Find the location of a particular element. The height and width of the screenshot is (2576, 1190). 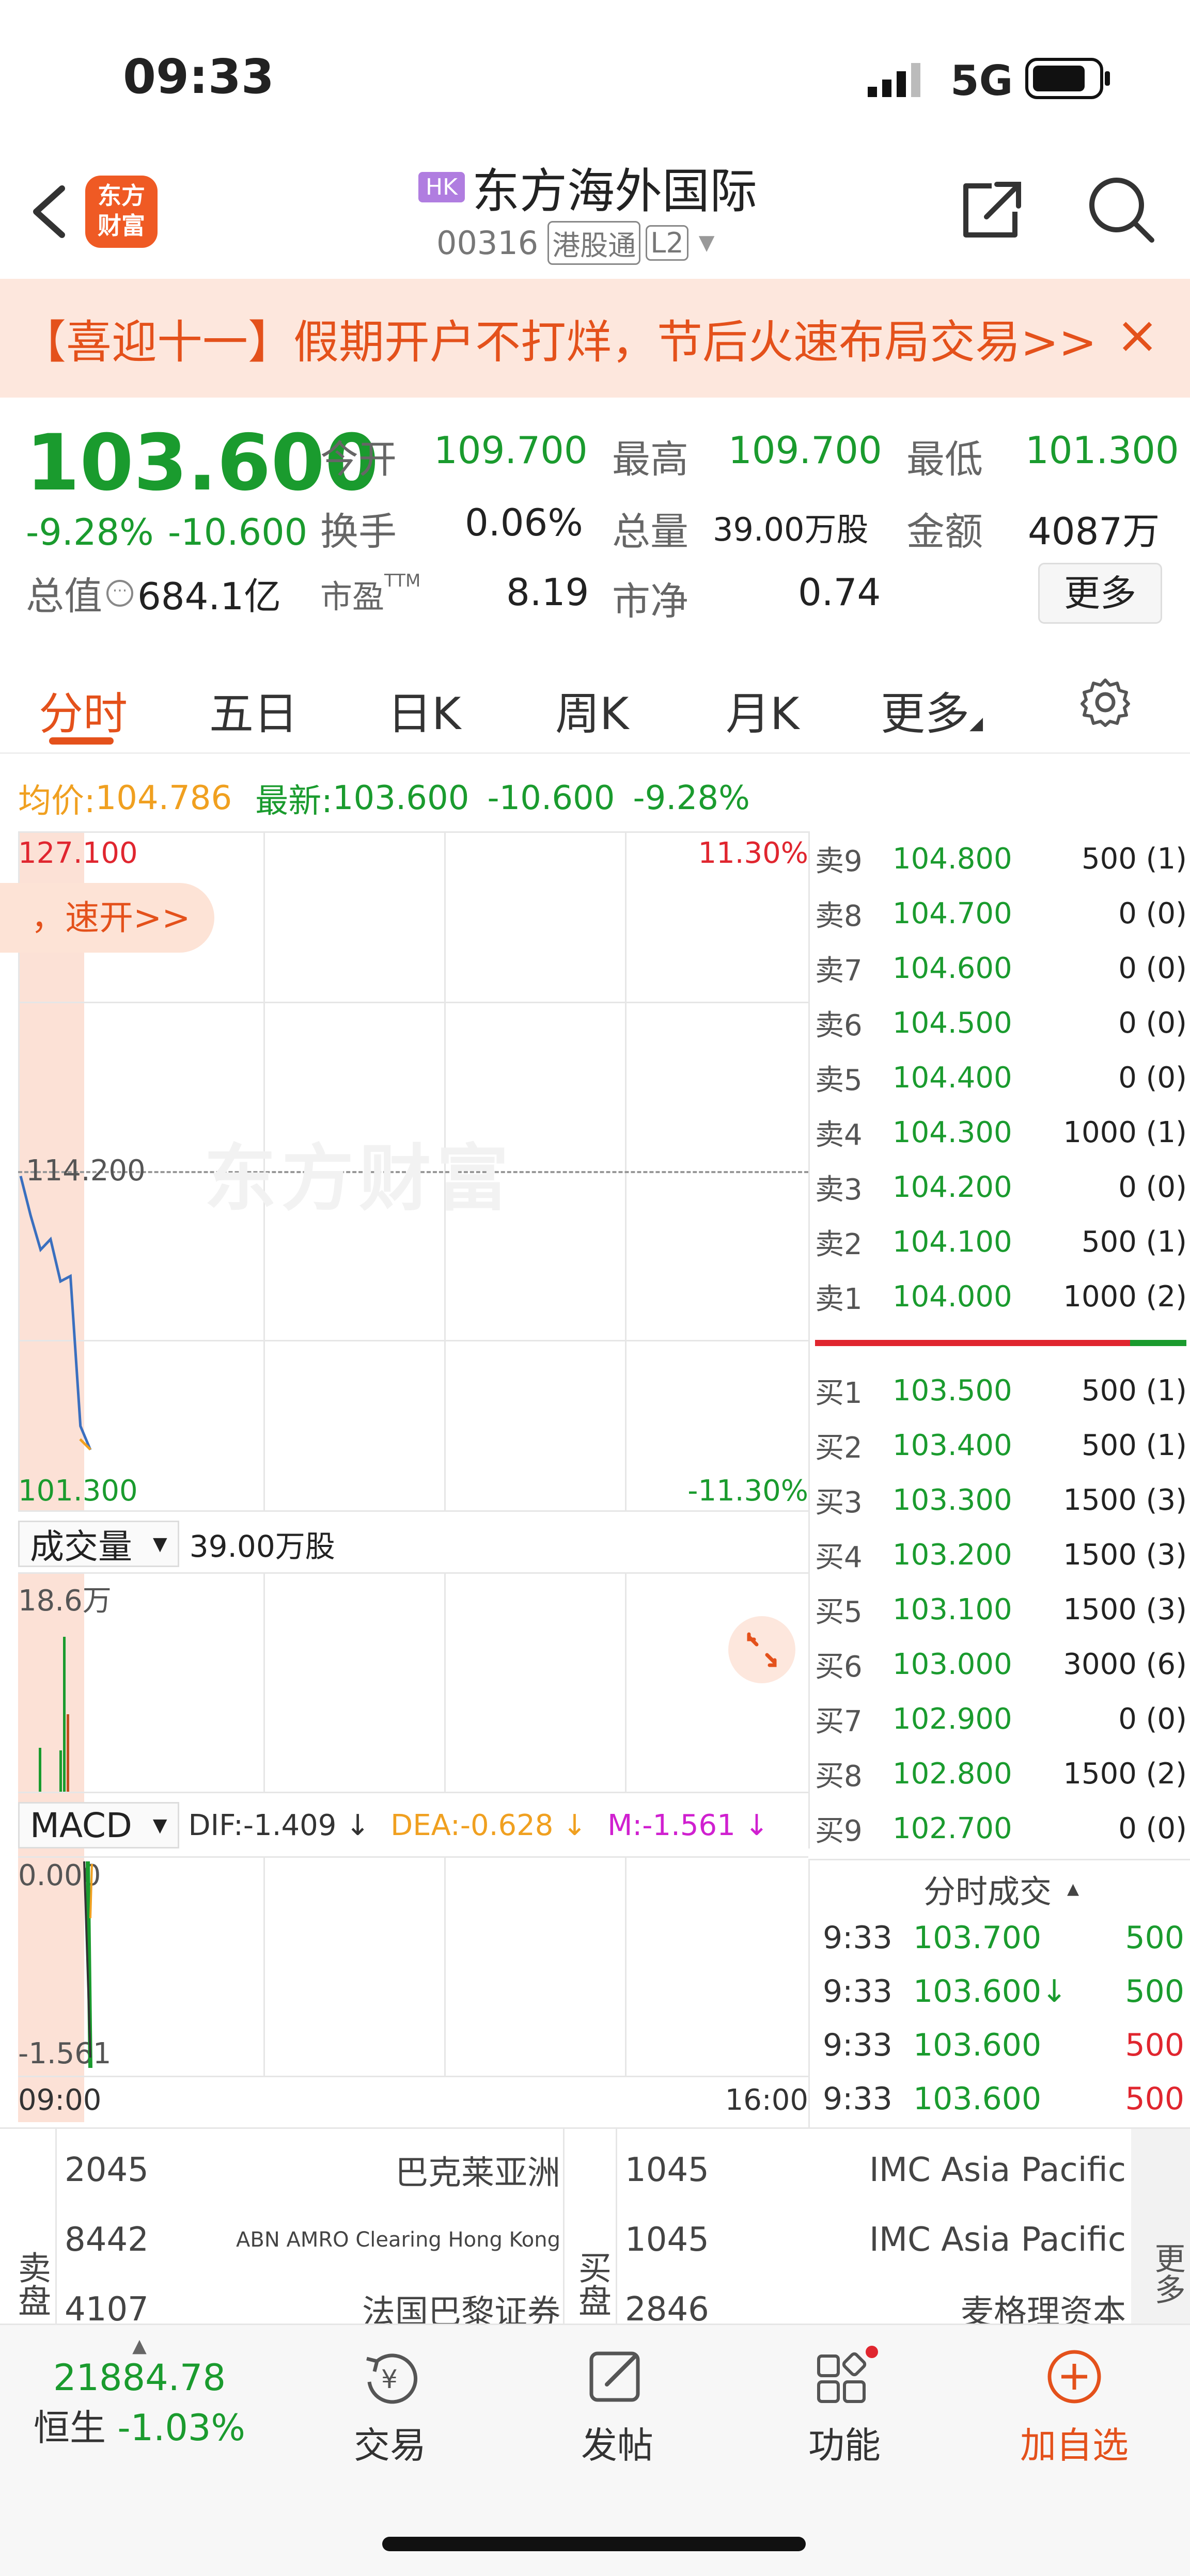

ask-row: 卖7 104.600 0 (0) is located at coordinates (1001, 968).